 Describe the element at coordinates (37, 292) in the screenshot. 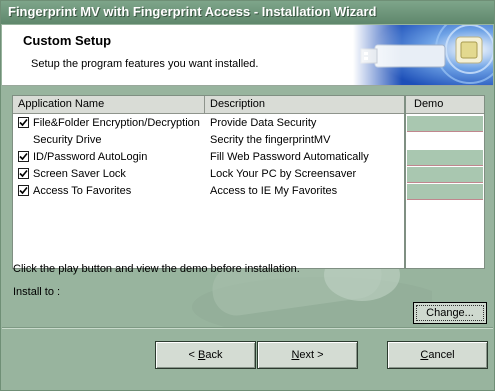

I see `install-to-label: Install to :` at that location.